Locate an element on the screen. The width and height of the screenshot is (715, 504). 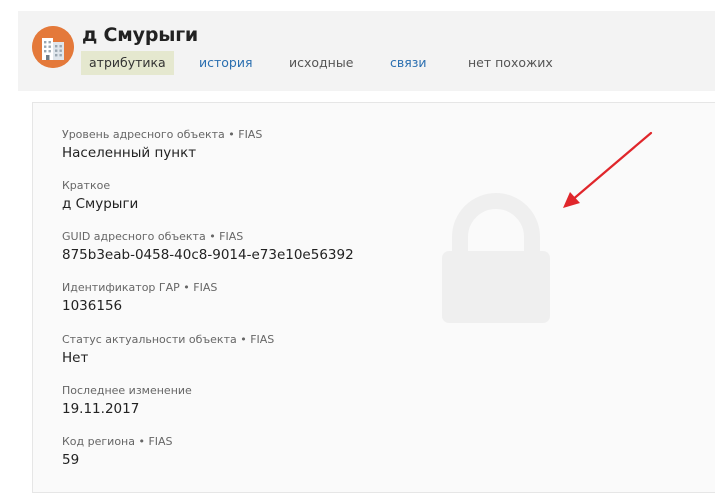
building-icon is located at coordinates (53, 47).